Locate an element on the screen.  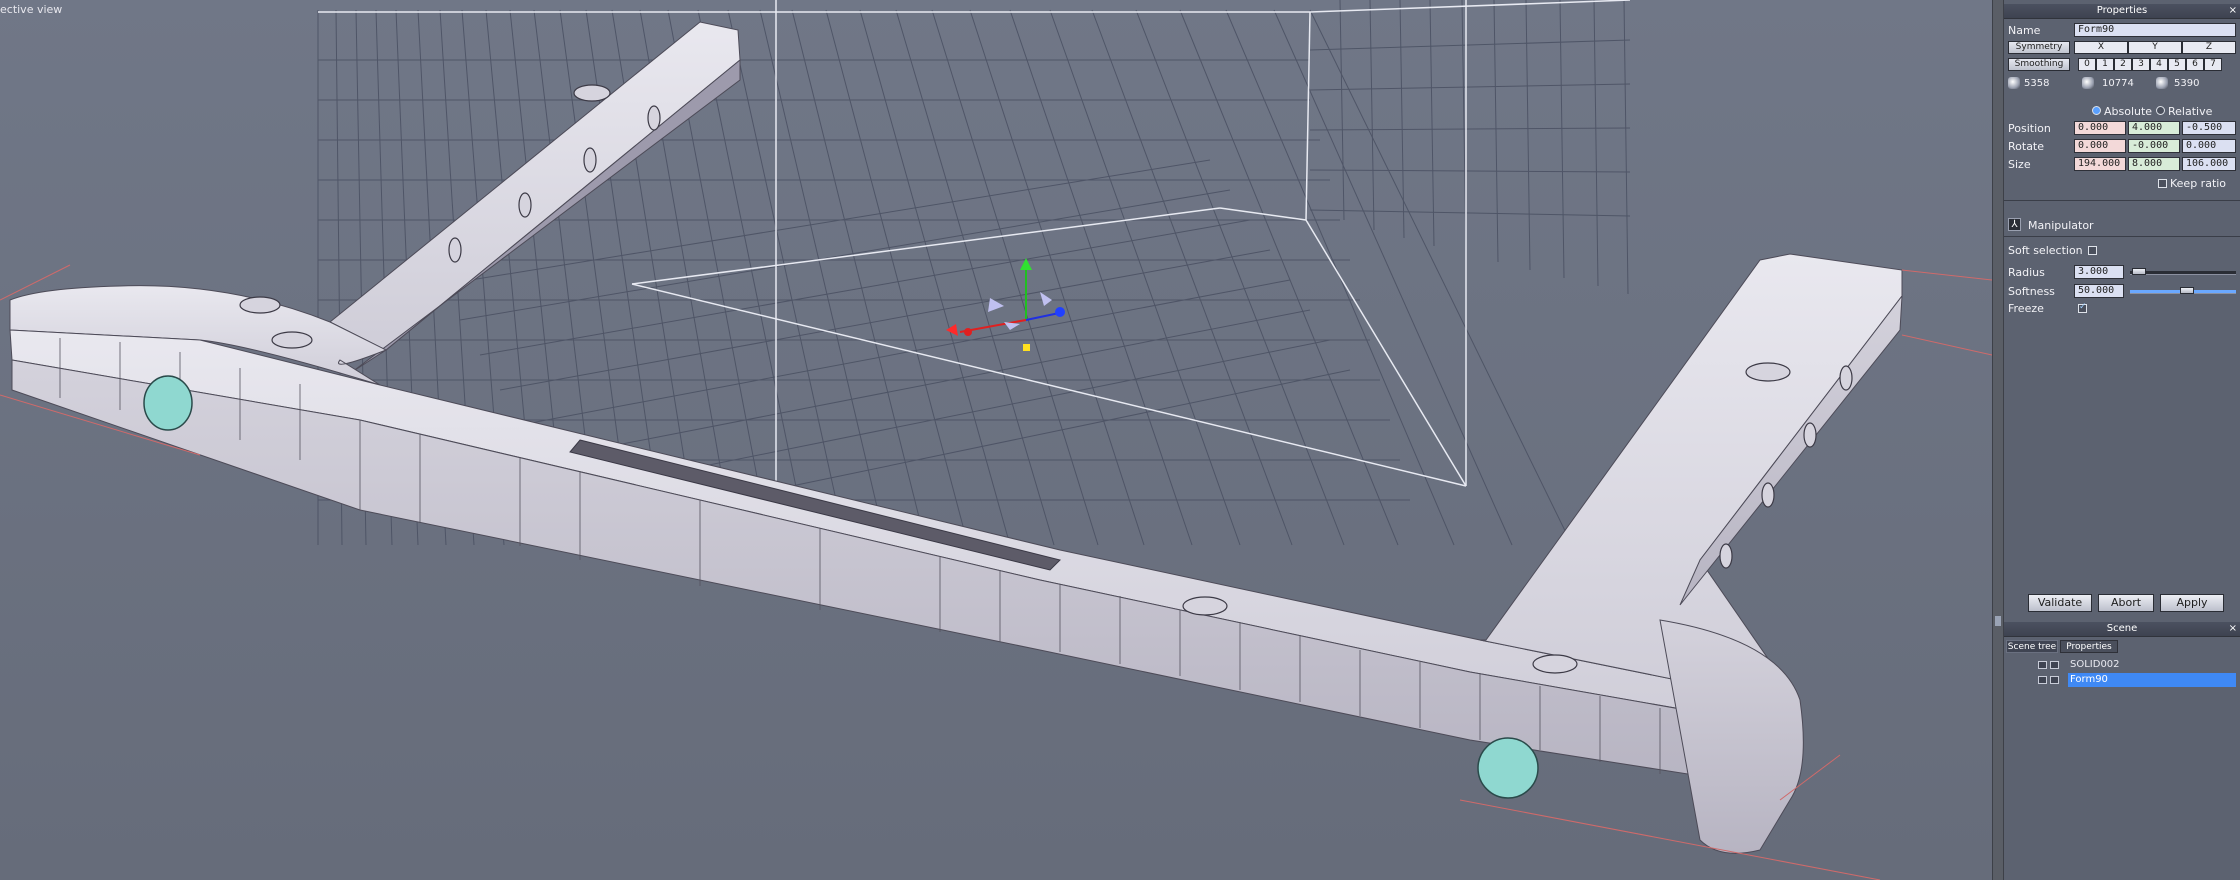
vertices-count: 5358 is located at coordinates (2037, 83).